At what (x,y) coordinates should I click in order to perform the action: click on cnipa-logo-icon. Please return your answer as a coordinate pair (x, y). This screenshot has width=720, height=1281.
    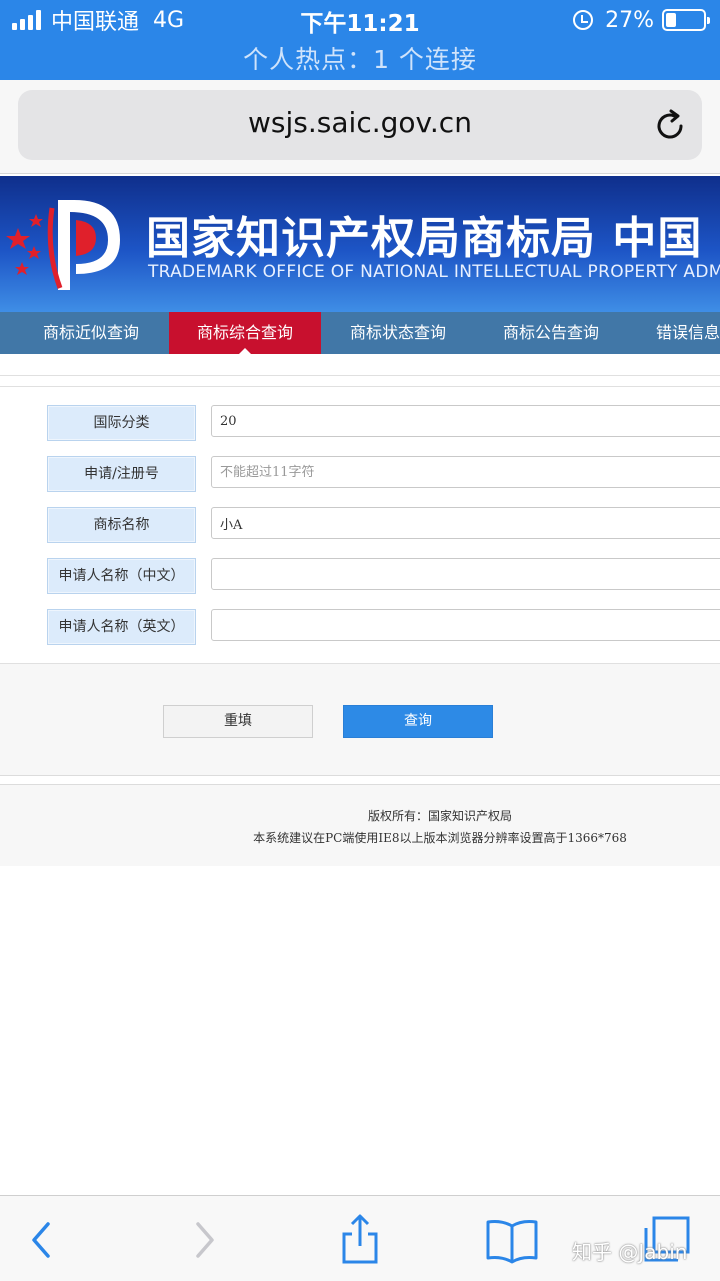
    Looking at the image, I should click on (63, 245).